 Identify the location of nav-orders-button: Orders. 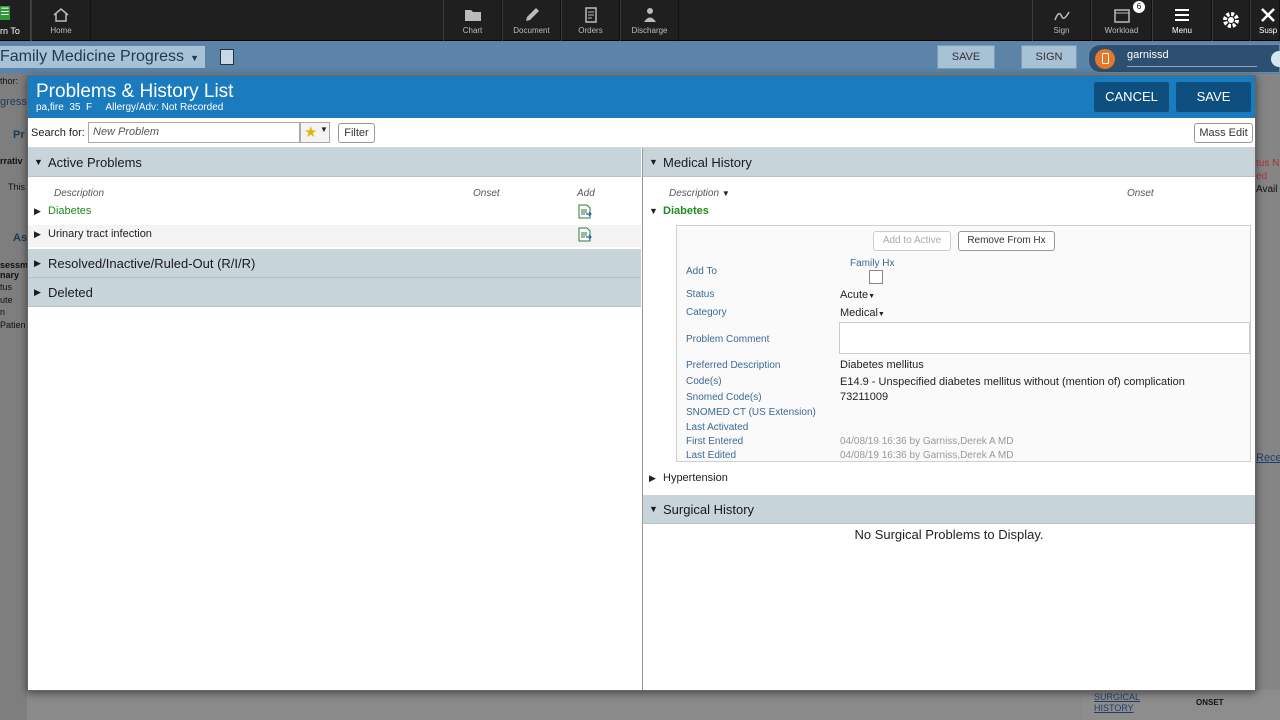
(590, 20).